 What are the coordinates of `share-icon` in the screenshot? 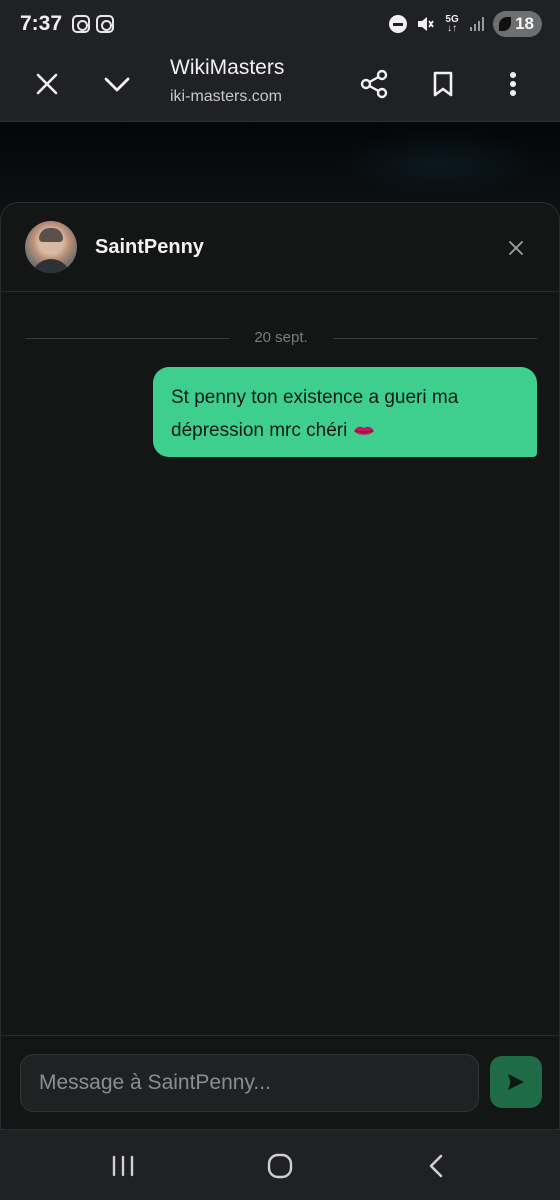 It's located at (374, 84).